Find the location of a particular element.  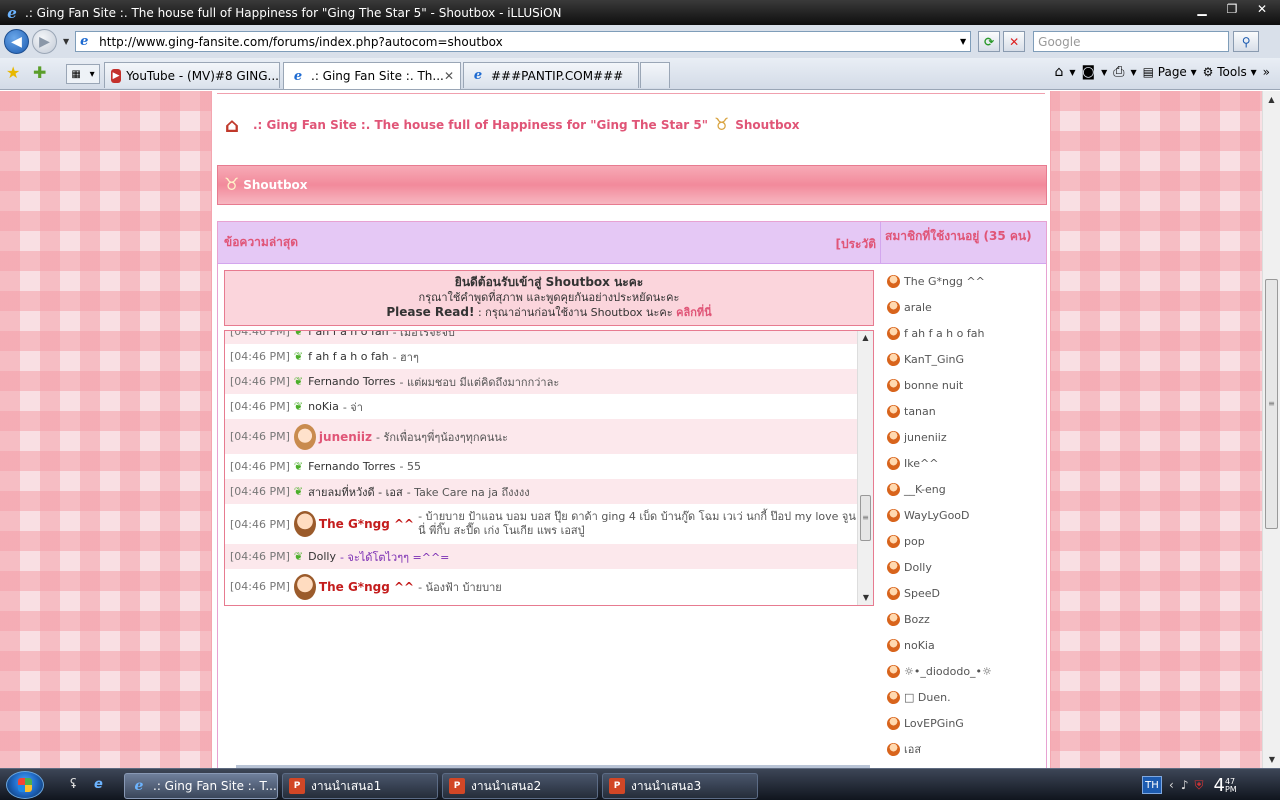

security-shield-icon: ⛨ is located at coordinates (1198, 785).